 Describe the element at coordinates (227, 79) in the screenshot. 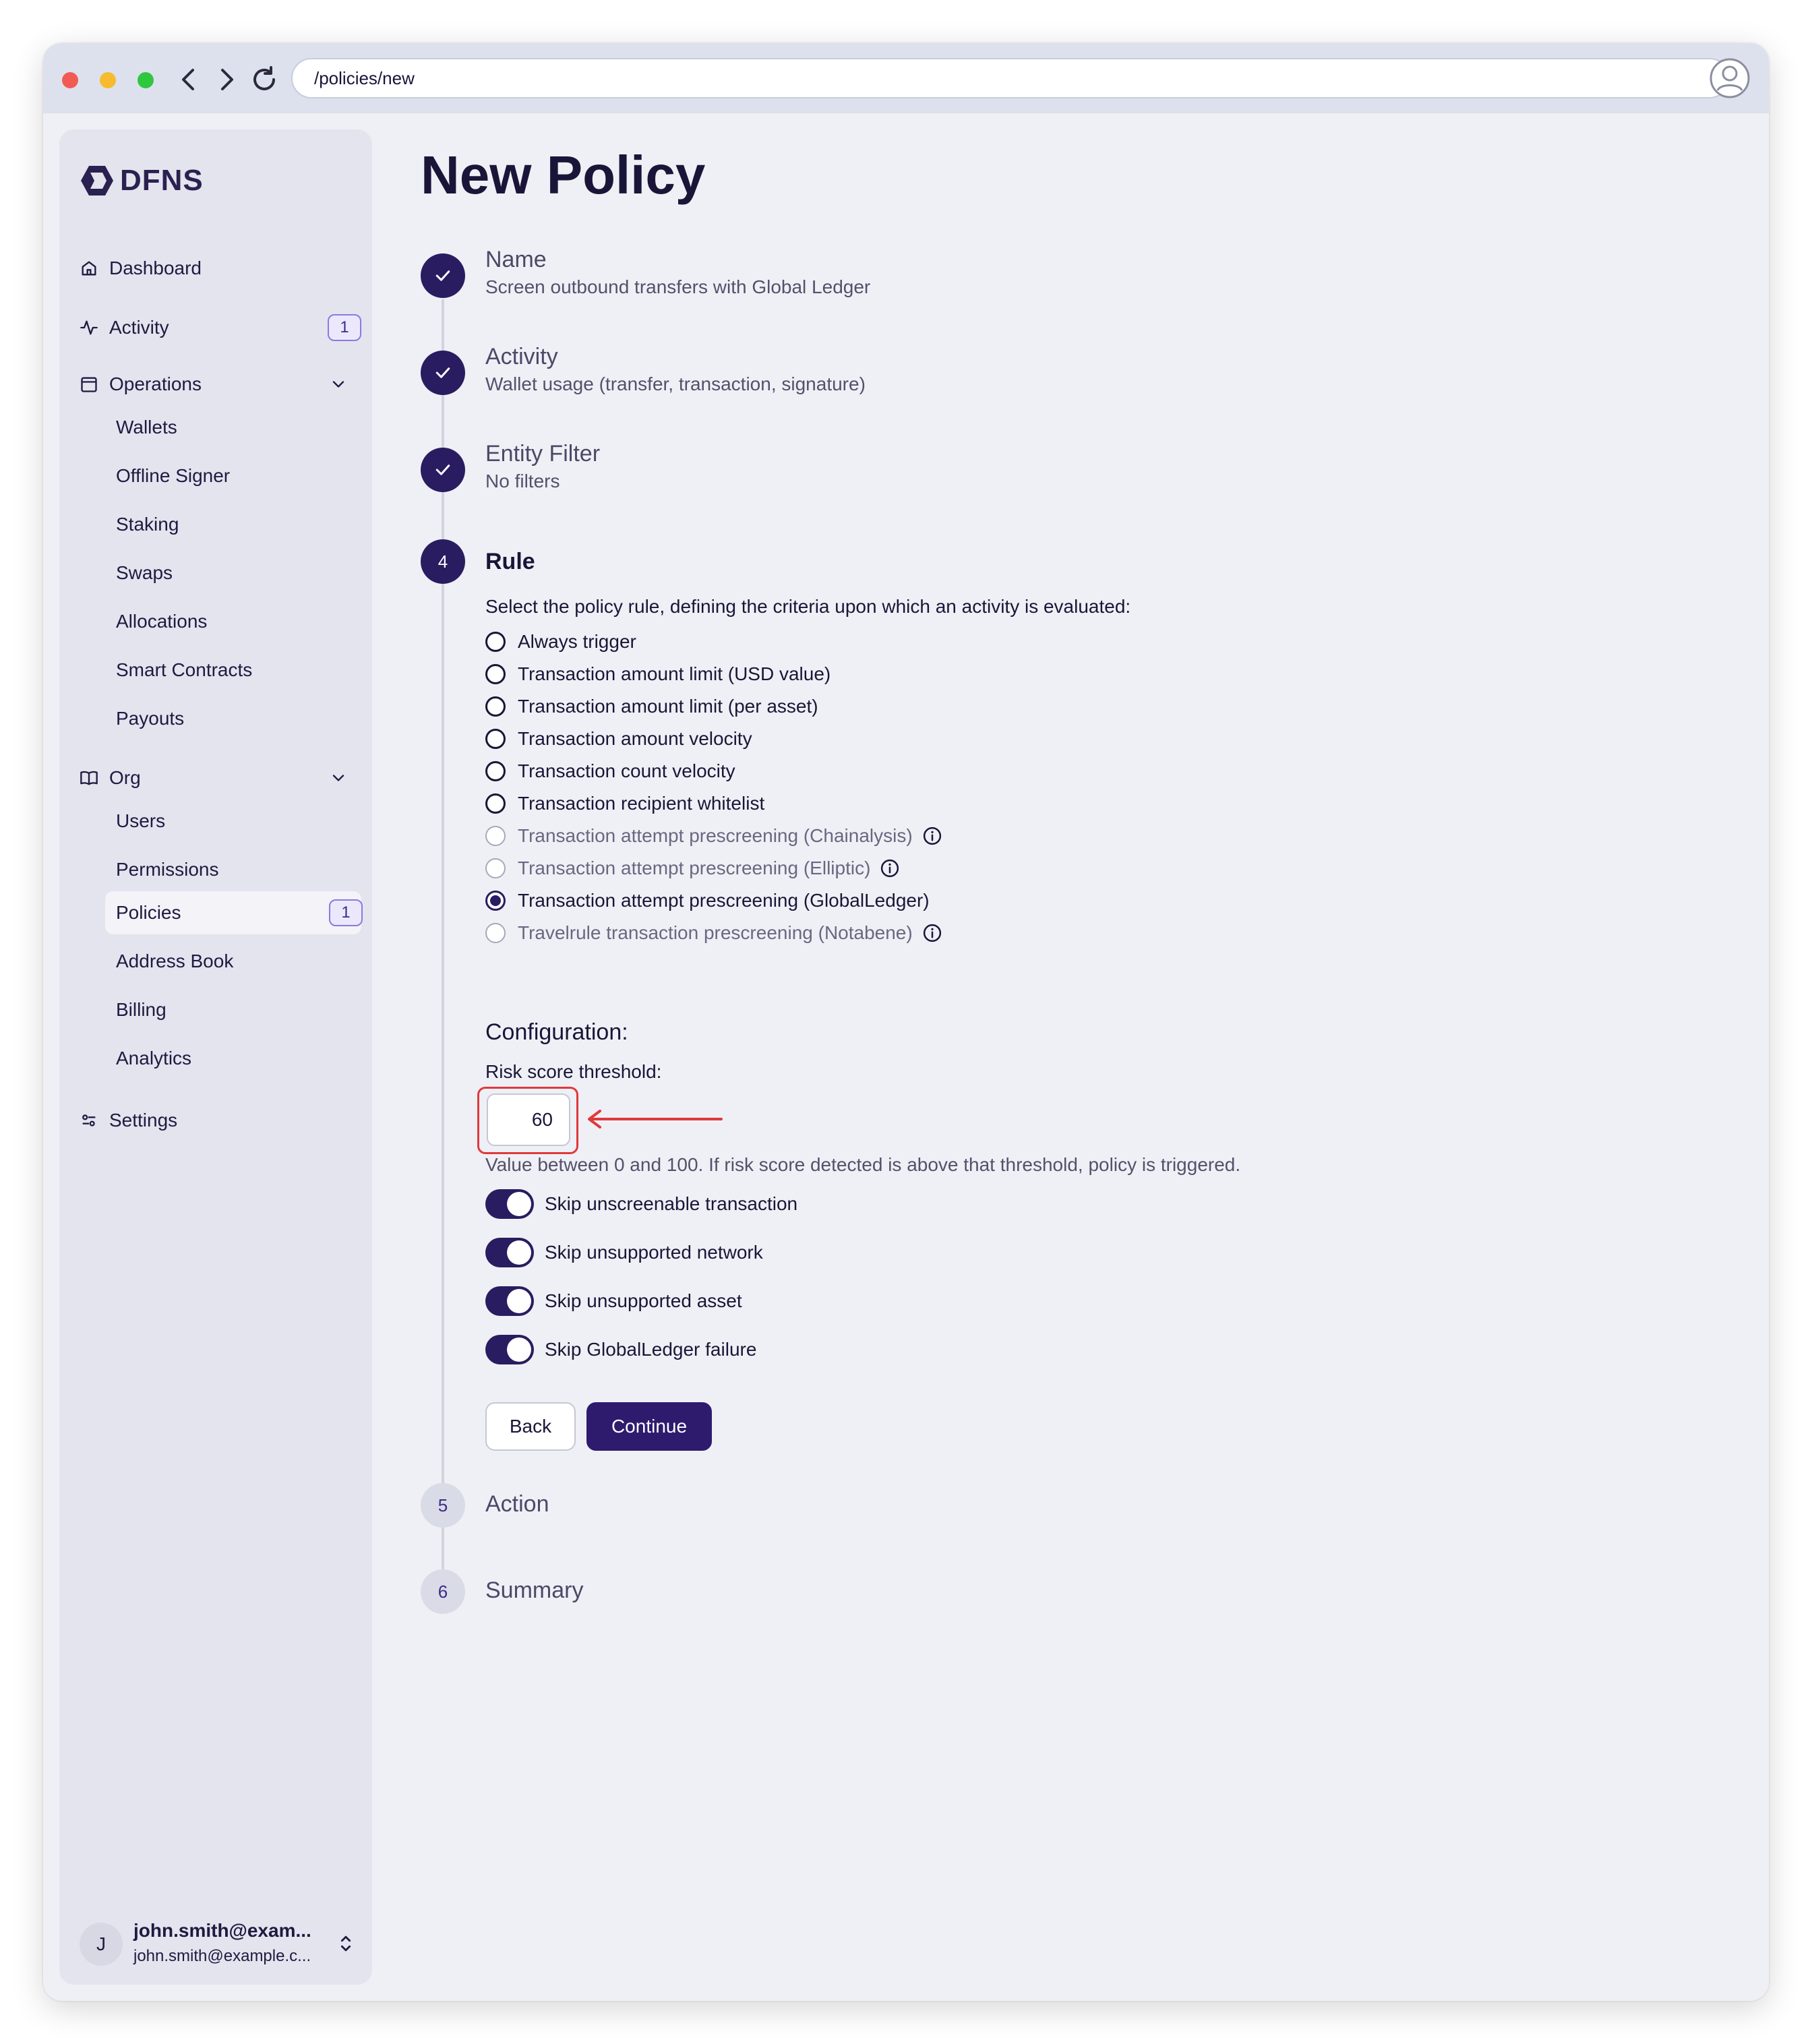

I see `forward-arrow-icon` at that location.